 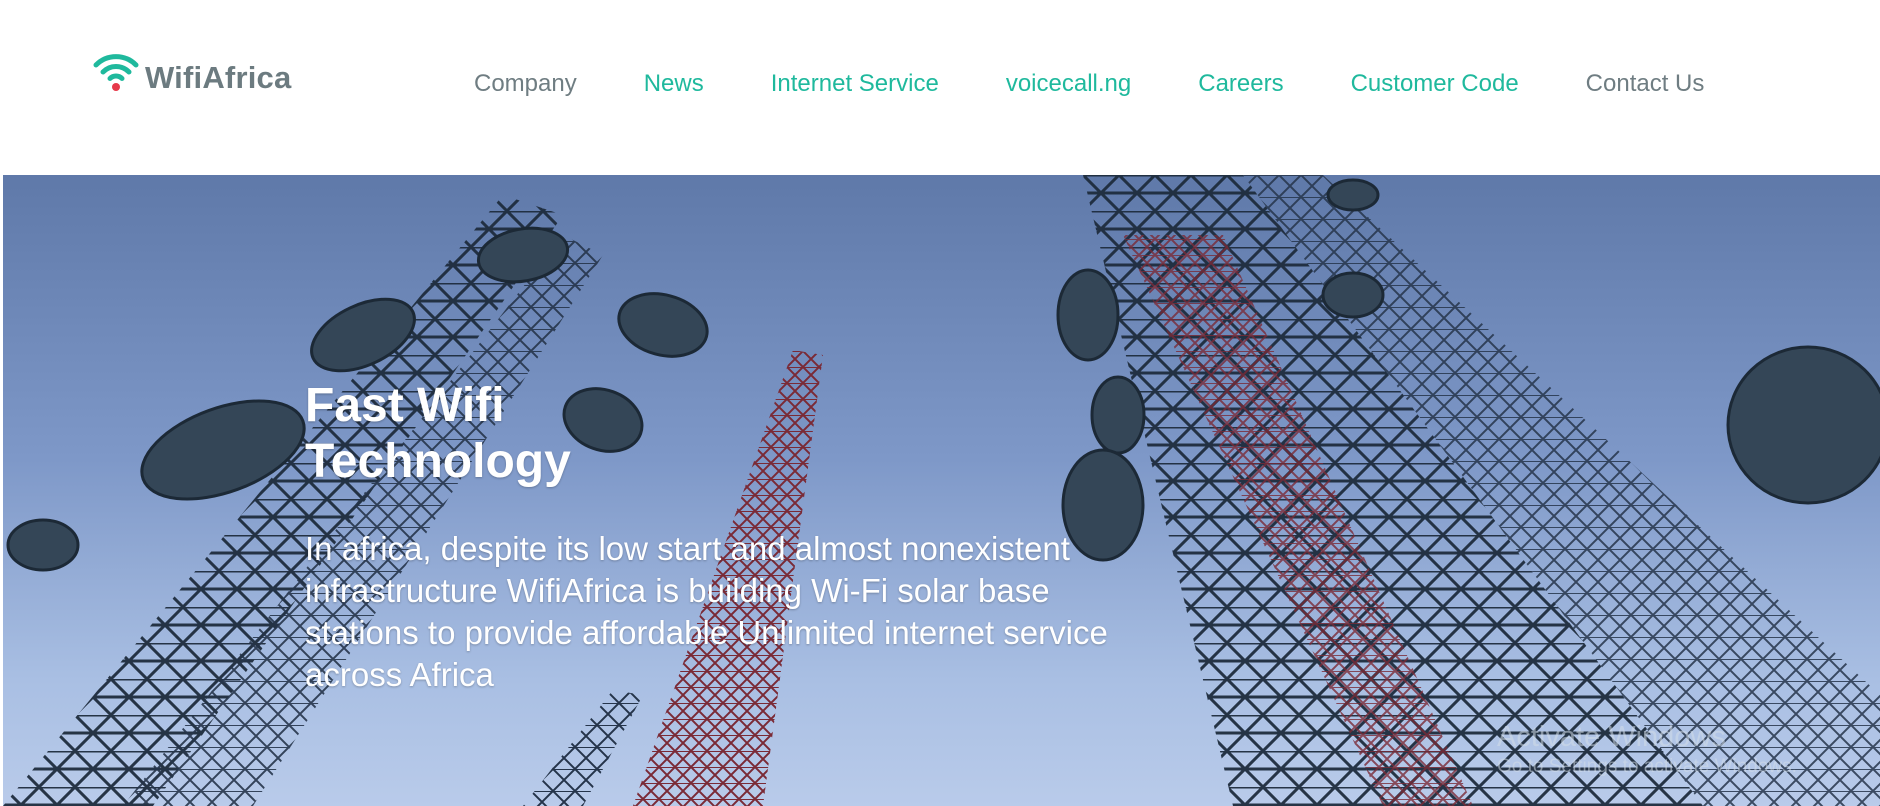 I want to click on watermark-title: Activate Windows, so click(x=1611, y=737).